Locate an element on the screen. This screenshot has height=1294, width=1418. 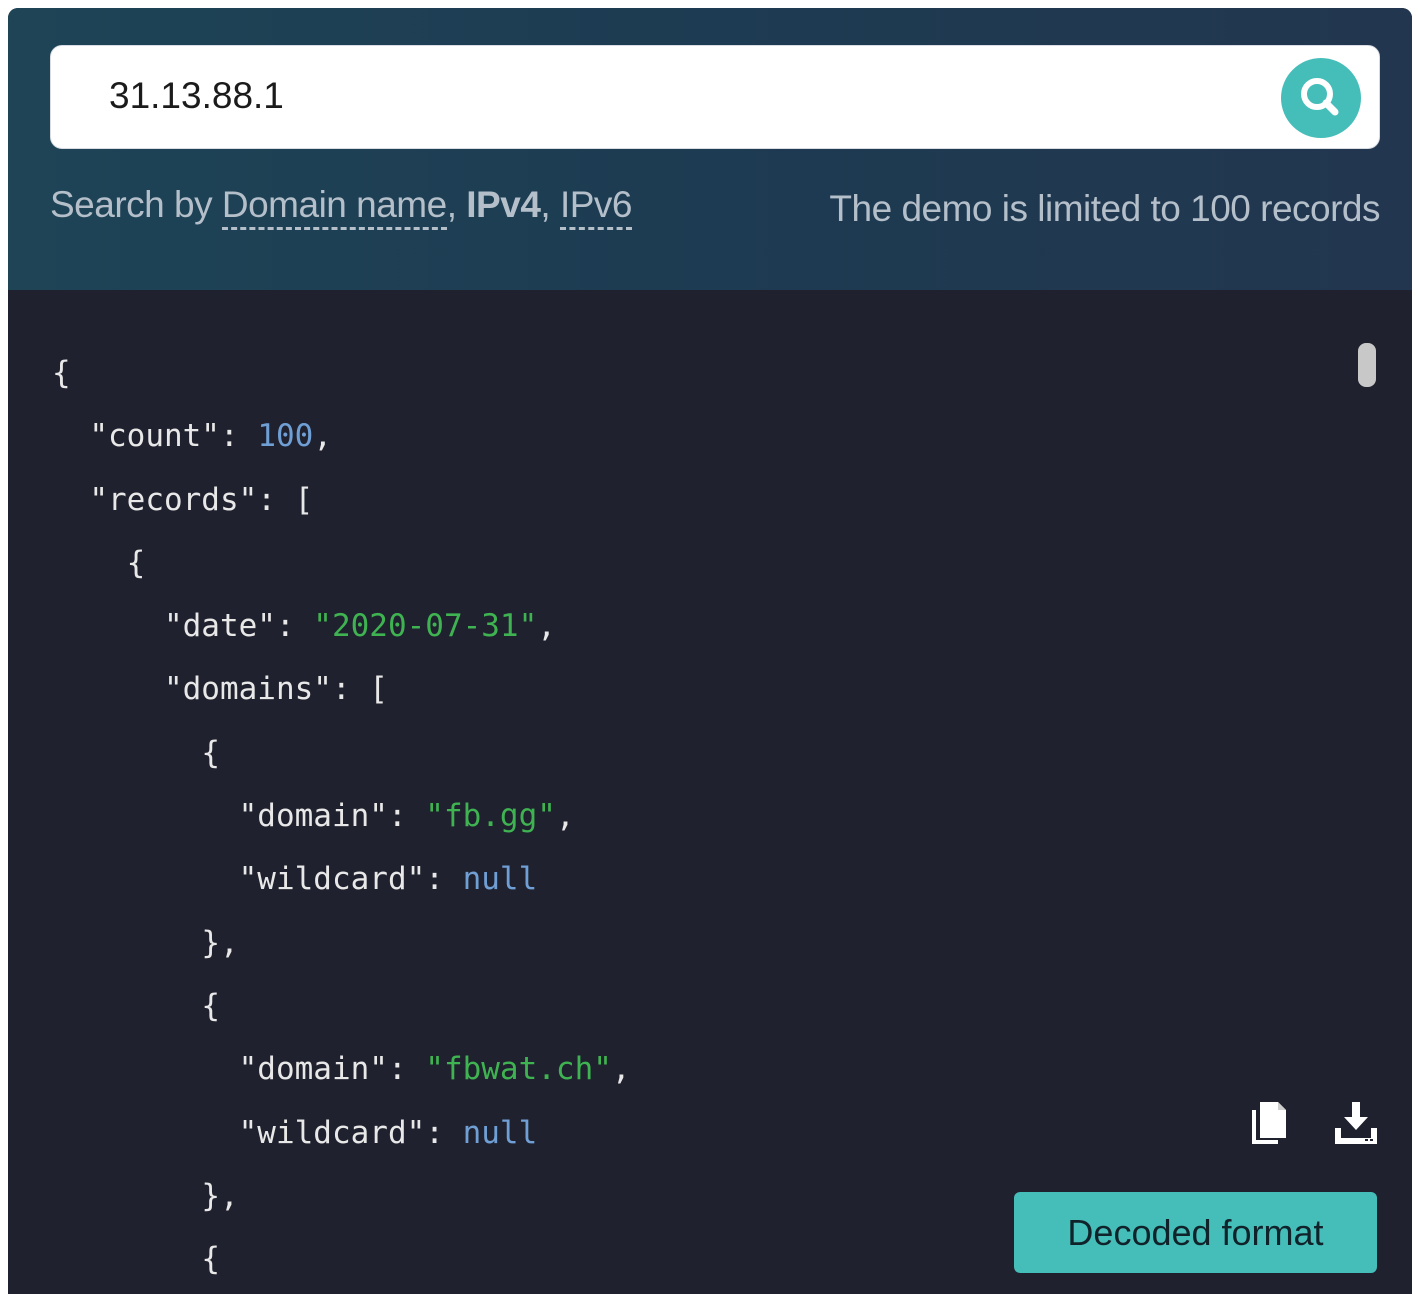
code-line: "domain": "fbwat.ch", is located at coordinates (341, 1069).